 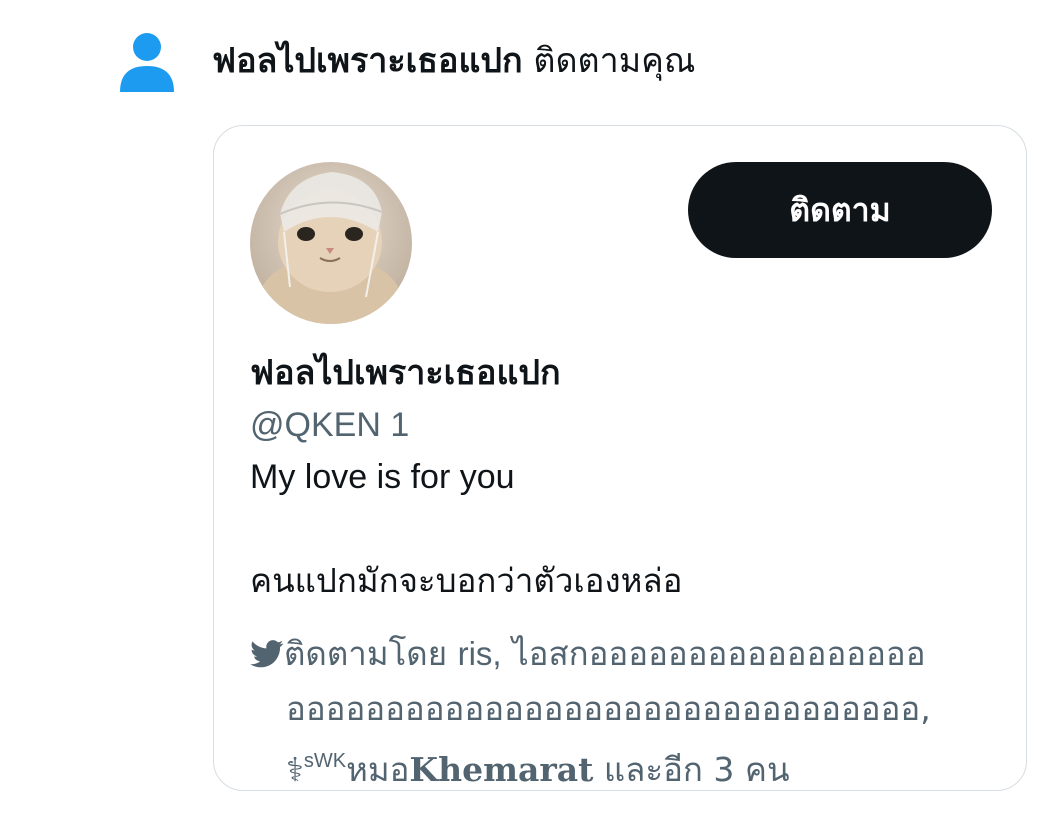 What do you see at coordinates (331, 243) in the screenshot?
I see `avatar` at bounding box center [331, 243].